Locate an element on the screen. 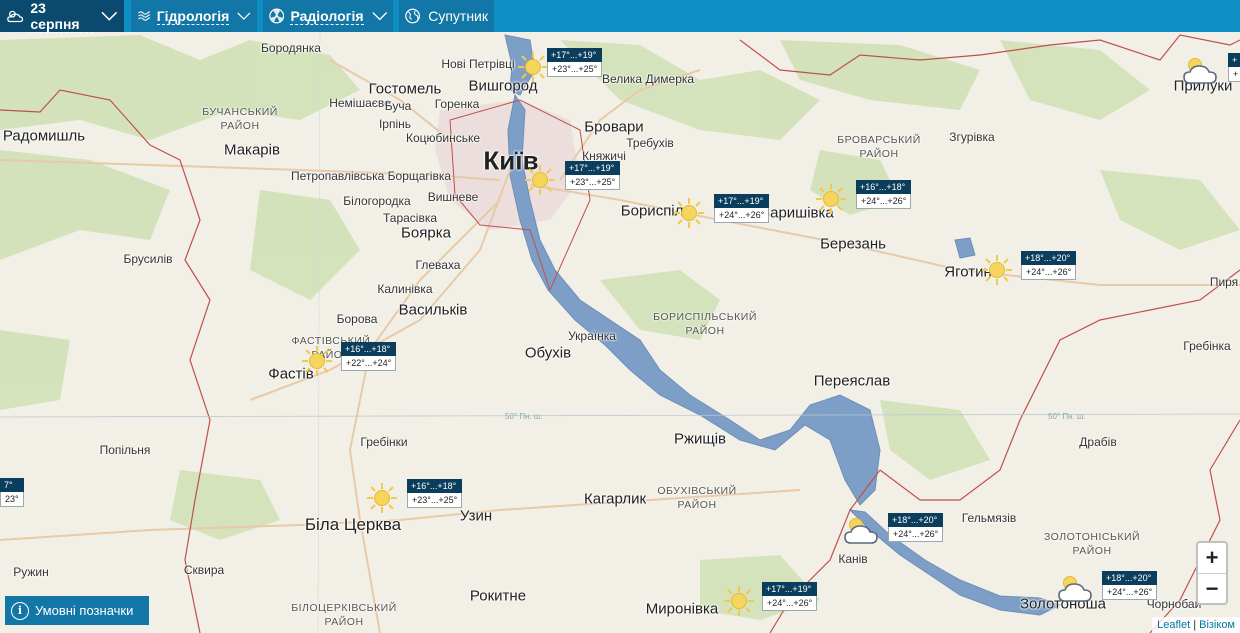 The width and height of the screenshot is (1240, 633). weather-marker-kyiv: +17°...+19° +23°...+25° is located at coordinates (572, 182).